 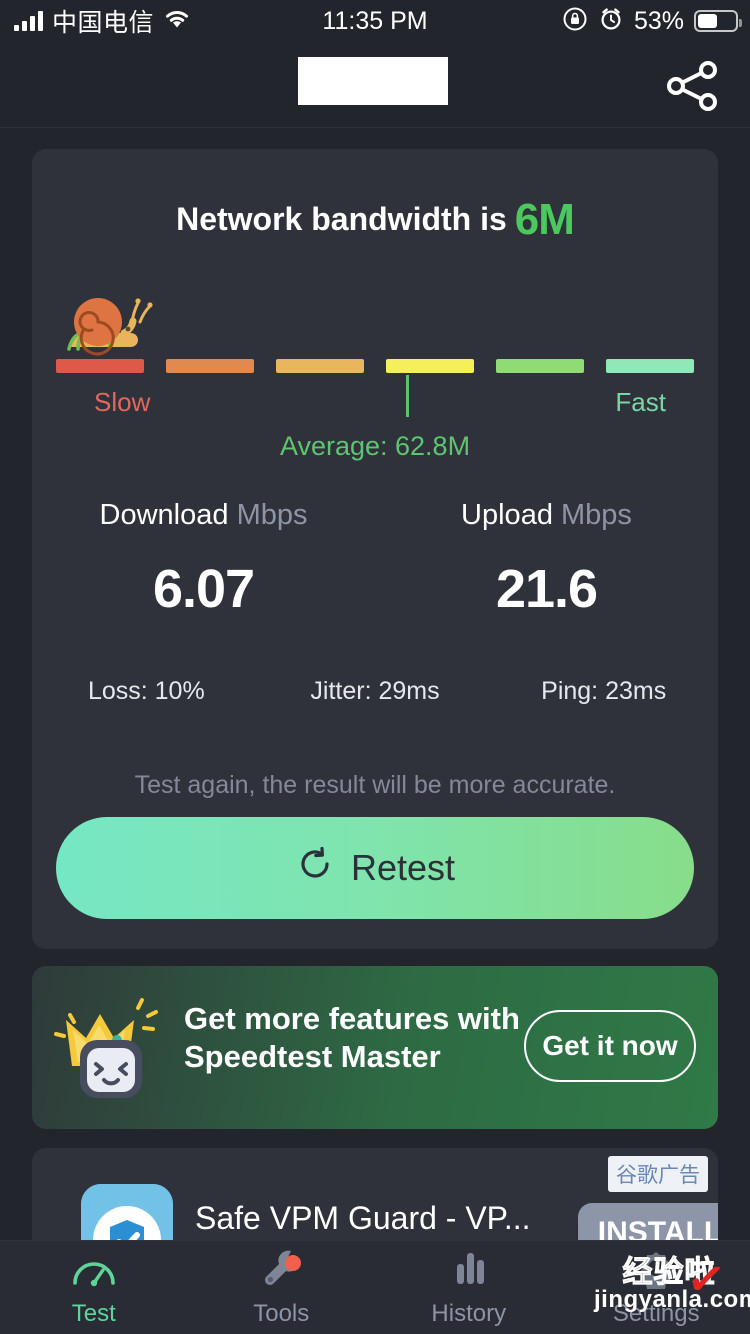 I want to click on download-label-row: Download Mbps, so click(x=203, y=515).